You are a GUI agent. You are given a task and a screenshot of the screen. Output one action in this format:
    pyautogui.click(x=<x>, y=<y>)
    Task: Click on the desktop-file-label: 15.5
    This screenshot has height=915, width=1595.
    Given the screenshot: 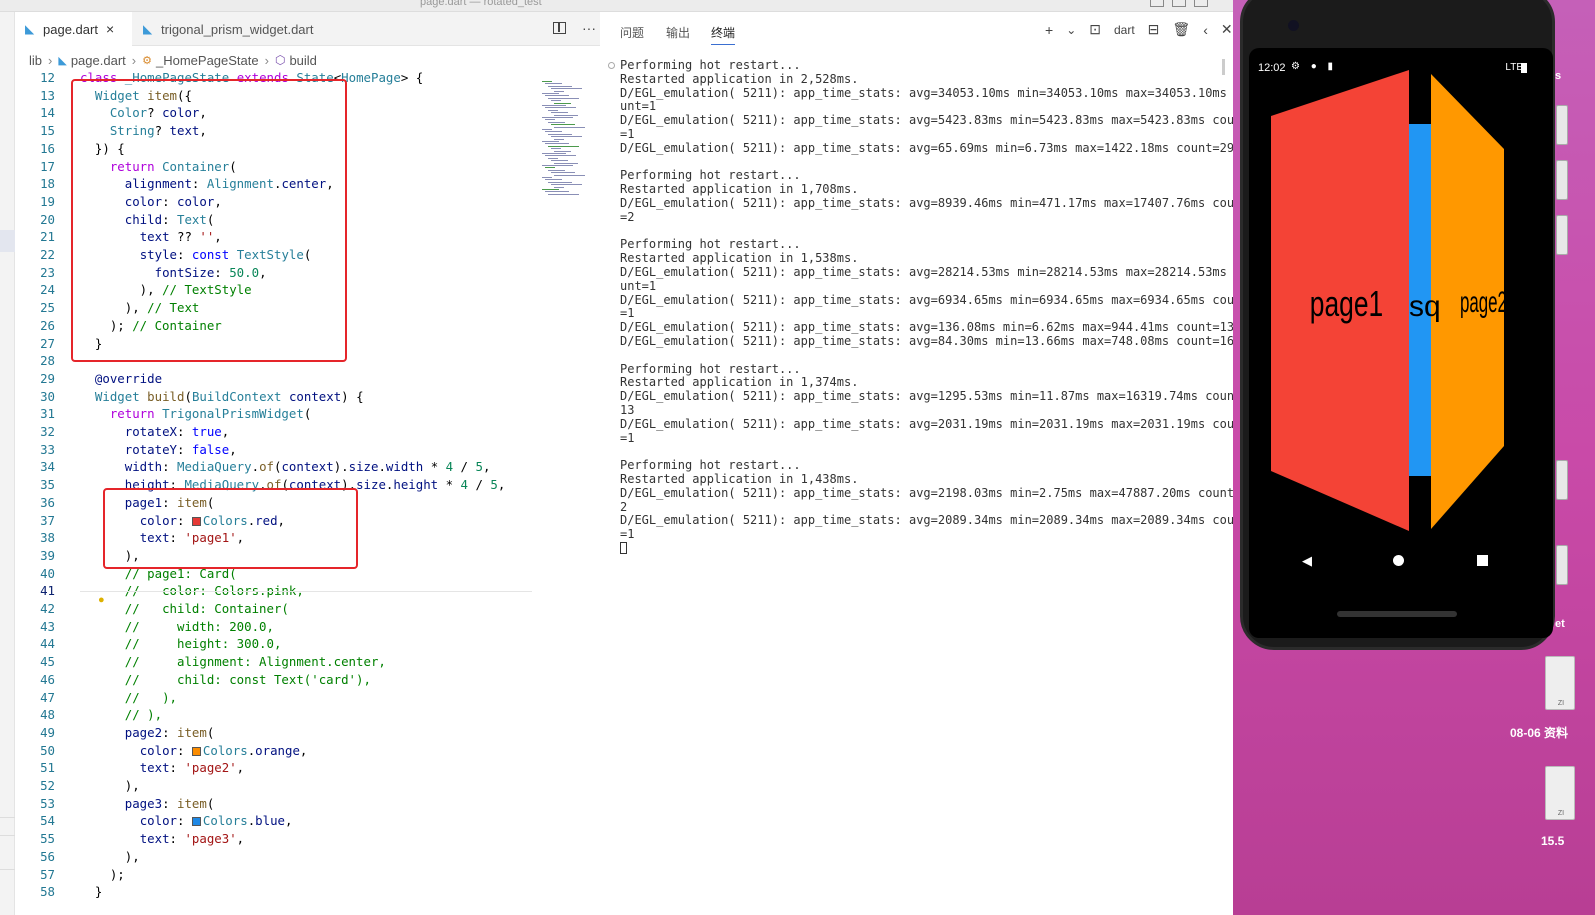 What is the action you would take?
    pyautogui.click(x=1552, y=841)
    